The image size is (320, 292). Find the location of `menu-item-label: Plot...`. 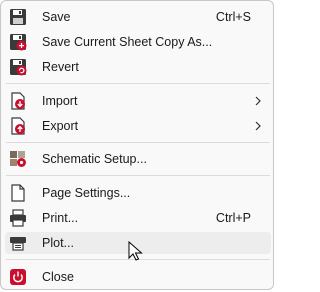

menu-item-label: Plot... is located at coordinates (58, 243).